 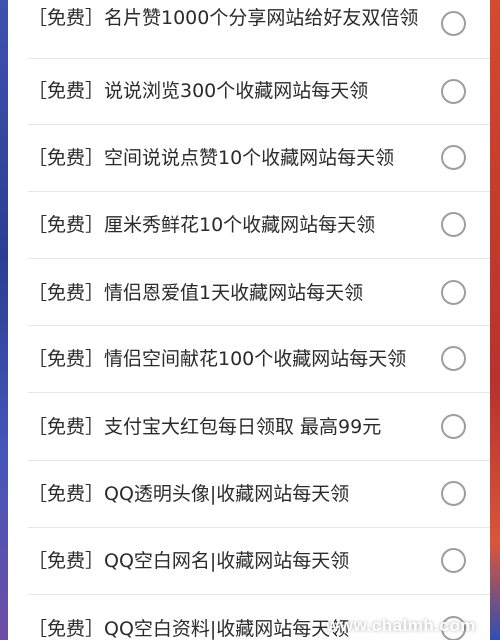 I want to click on option-label: ［免费］名片赞1000个分享网站给好友双倍领, so click(x=223, y=18).